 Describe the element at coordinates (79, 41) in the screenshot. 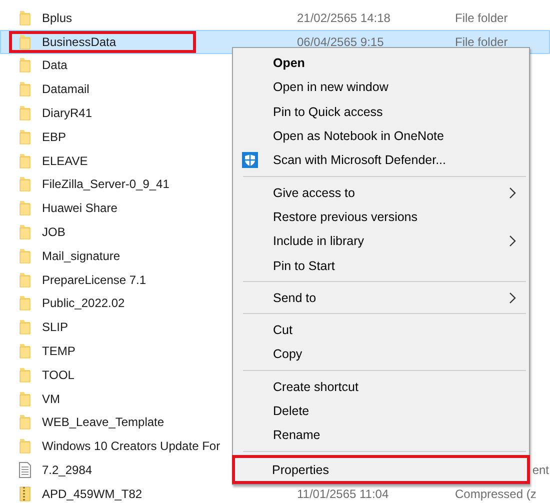

I see `file-name: BusinessData` at that location.